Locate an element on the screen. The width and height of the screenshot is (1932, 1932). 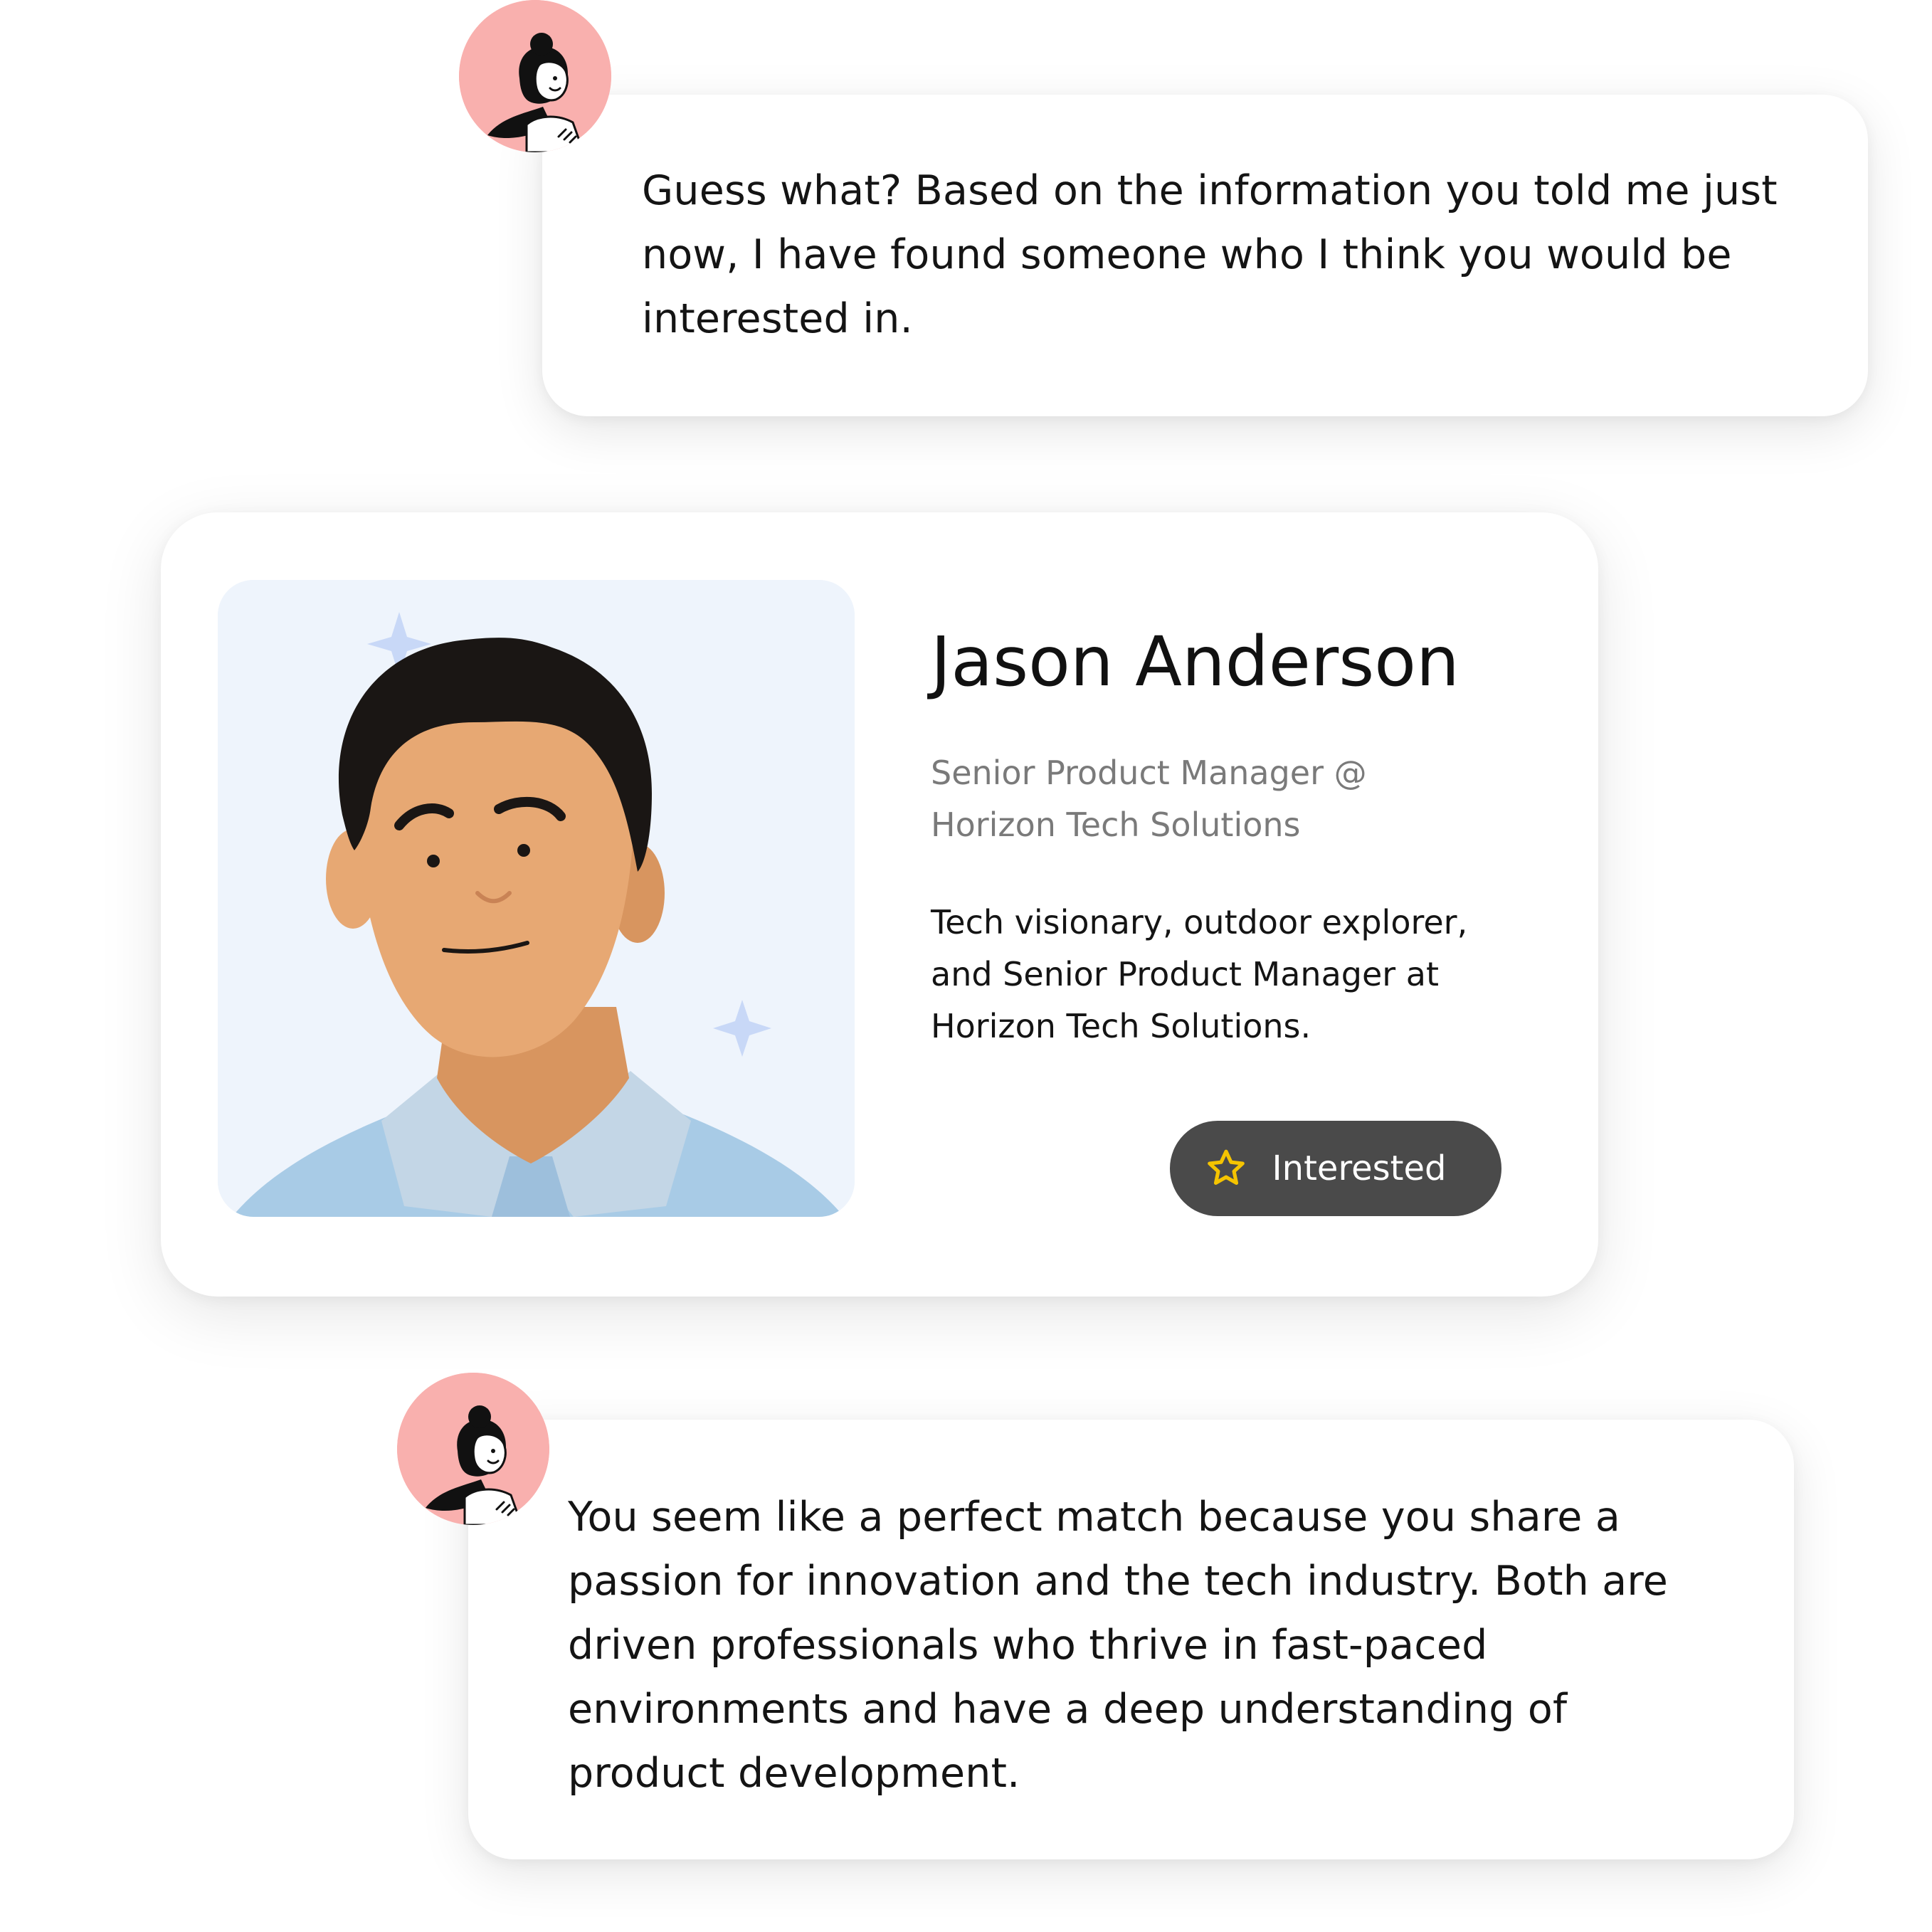
interested-button: Interested is located at coordinates (1335, 1168).